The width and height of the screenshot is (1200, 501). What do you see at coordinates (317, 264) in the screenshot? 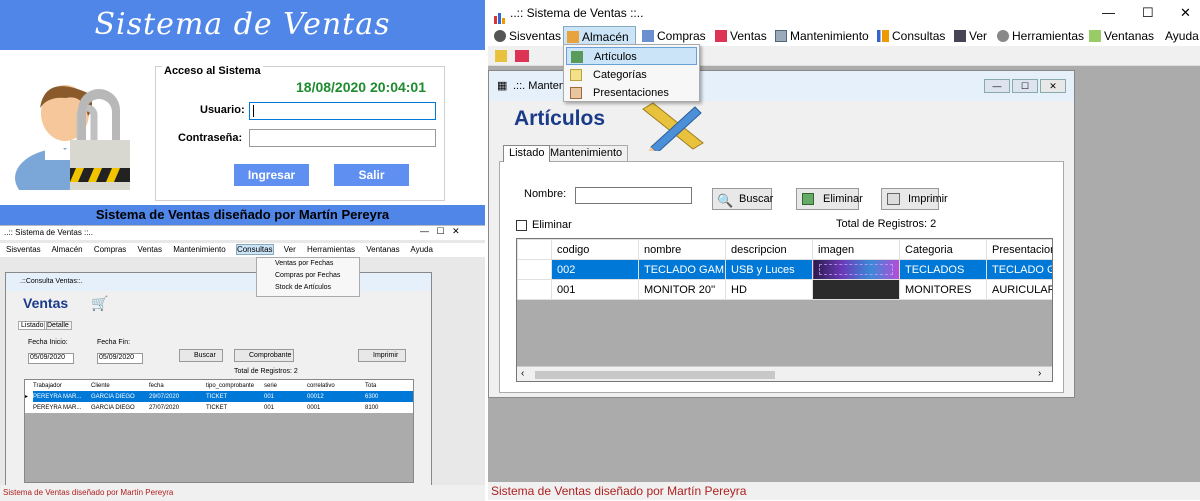
I see `small-dropdown-item: Ventas por Fechas` at bounding box center [317, 264].